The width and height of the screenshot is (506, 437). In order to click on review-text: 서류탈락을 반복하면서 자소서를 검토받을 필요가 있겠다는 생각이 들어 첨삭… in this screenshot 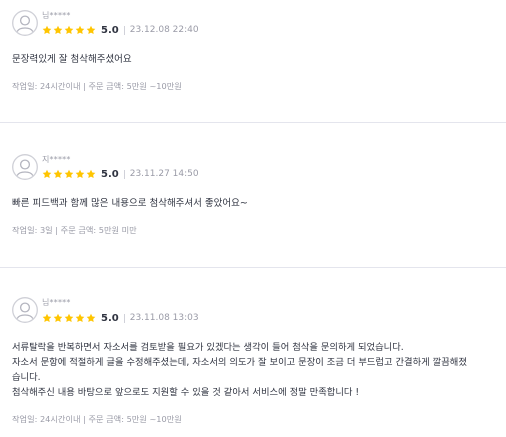, I will do `click(255, 370)`.